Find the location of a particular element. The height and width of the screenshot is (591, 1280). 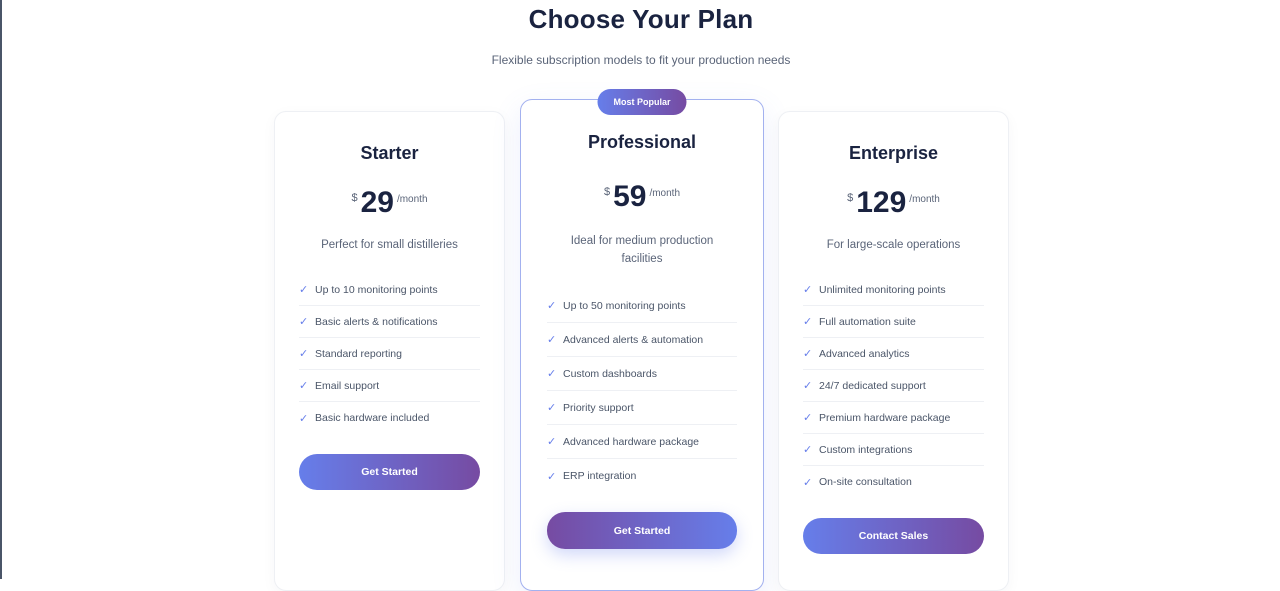

feature-label: Advanced hardware package is located at coordinates (631, 441).